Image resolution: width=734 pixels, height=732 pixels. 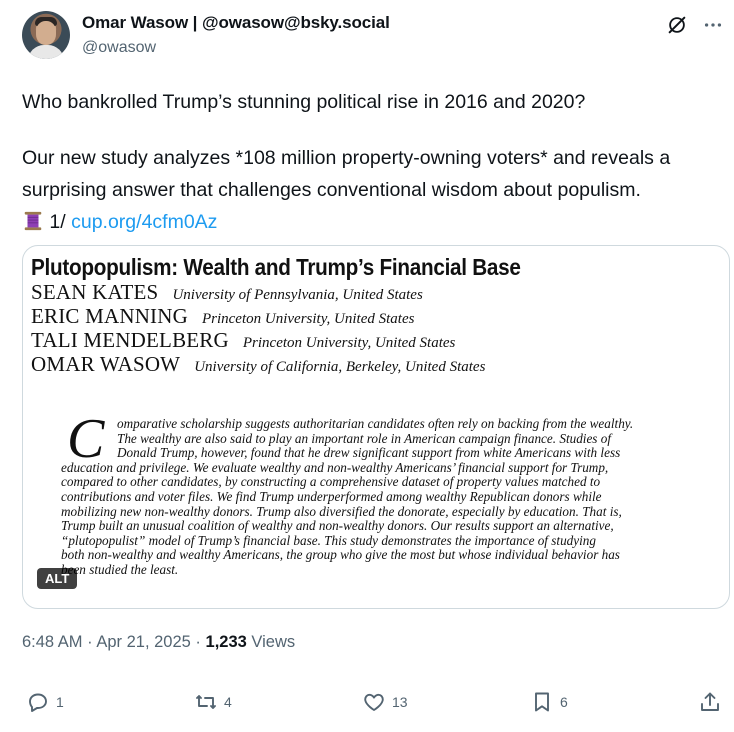 What do you see at coordinates (374, 702) in the screenshot?
I see `heart-icon` at bounding box center [374, 702].